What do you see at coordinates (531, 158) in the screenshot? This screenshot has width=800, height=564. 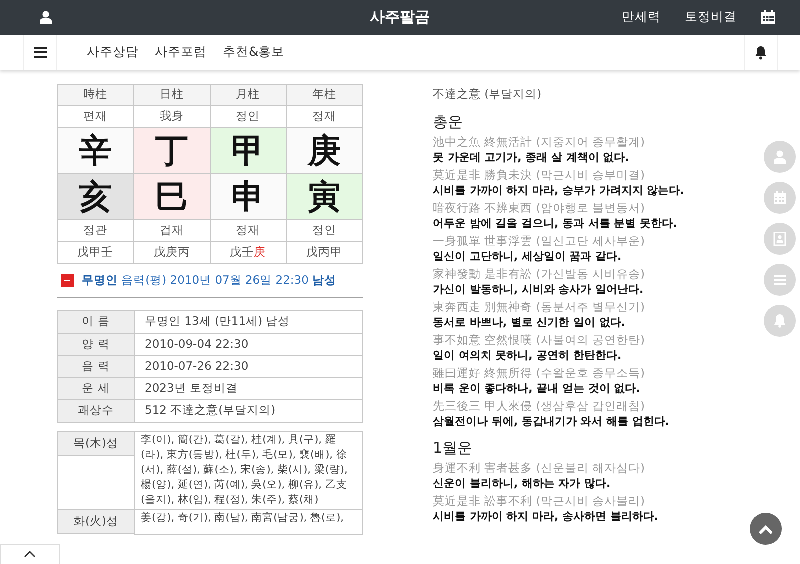 I see `phrase-meaning: 못 가운데 고기가, 종래 살 계책이 없다.` at bounding box center [531, 158].